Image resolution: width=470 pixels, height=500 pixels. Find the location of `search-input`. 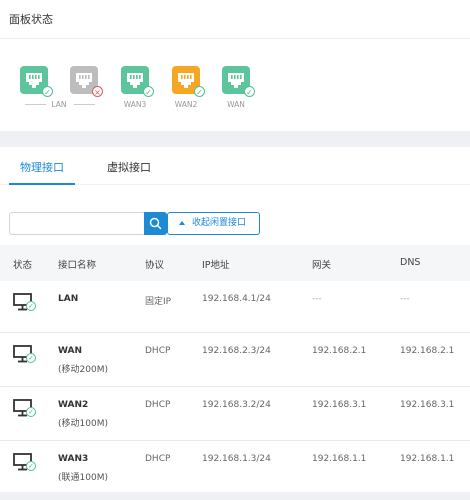

search-input is located at coordinates (77, 223).